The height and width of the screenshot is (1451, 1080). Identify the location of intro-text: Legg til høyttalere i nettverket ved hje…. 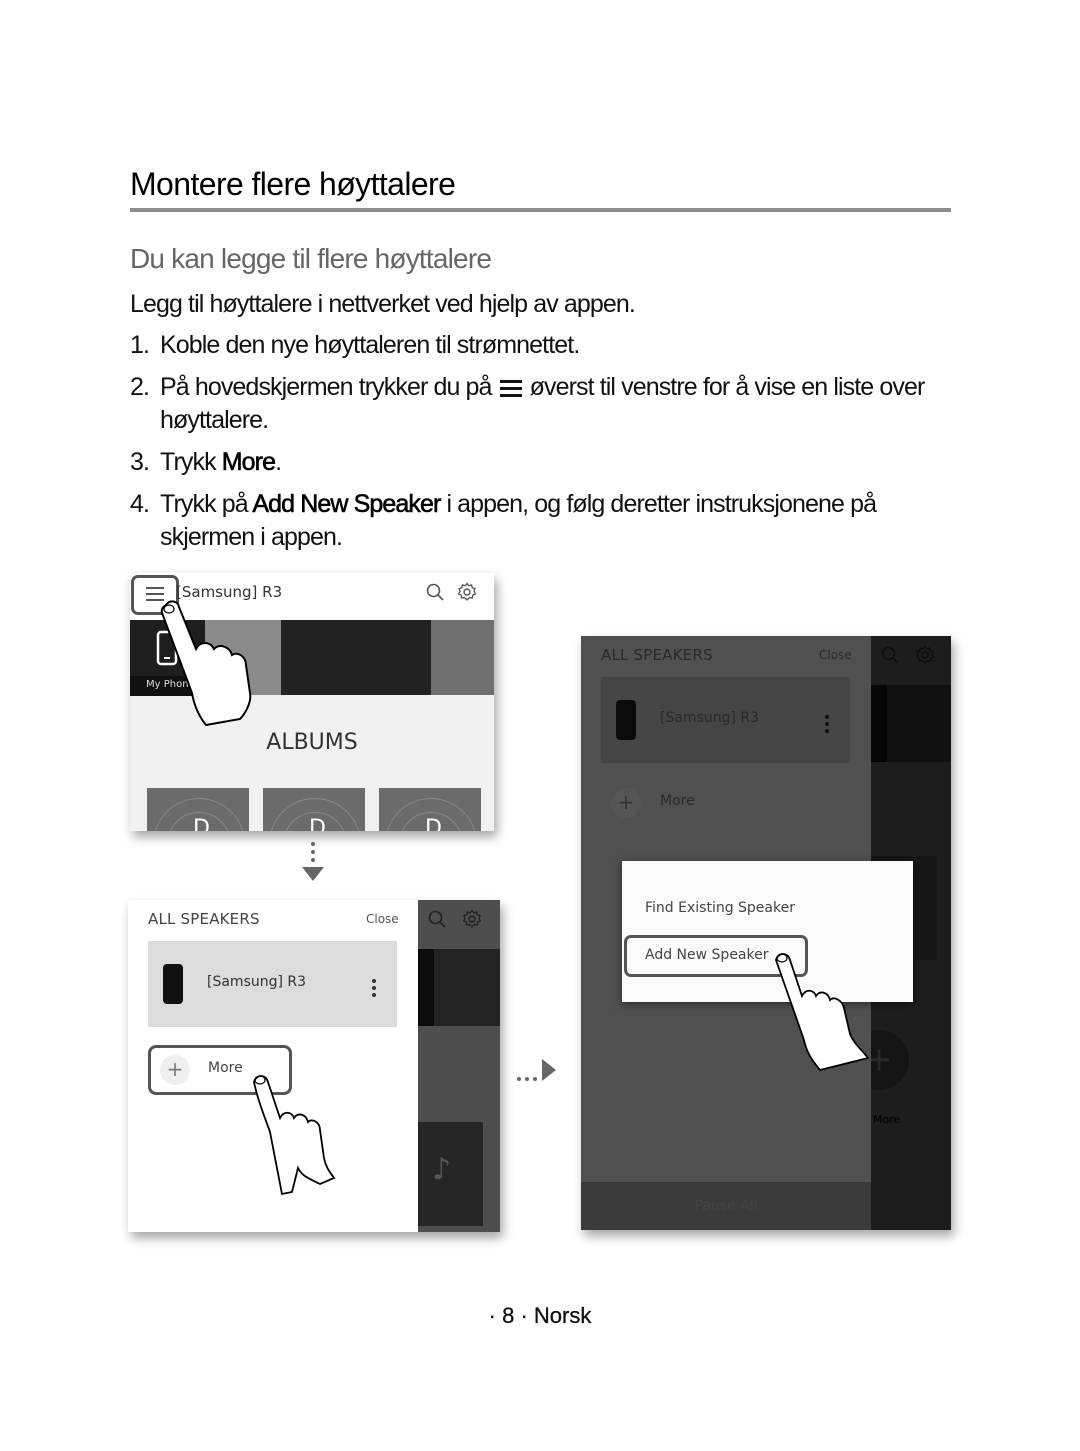
(383, 304).